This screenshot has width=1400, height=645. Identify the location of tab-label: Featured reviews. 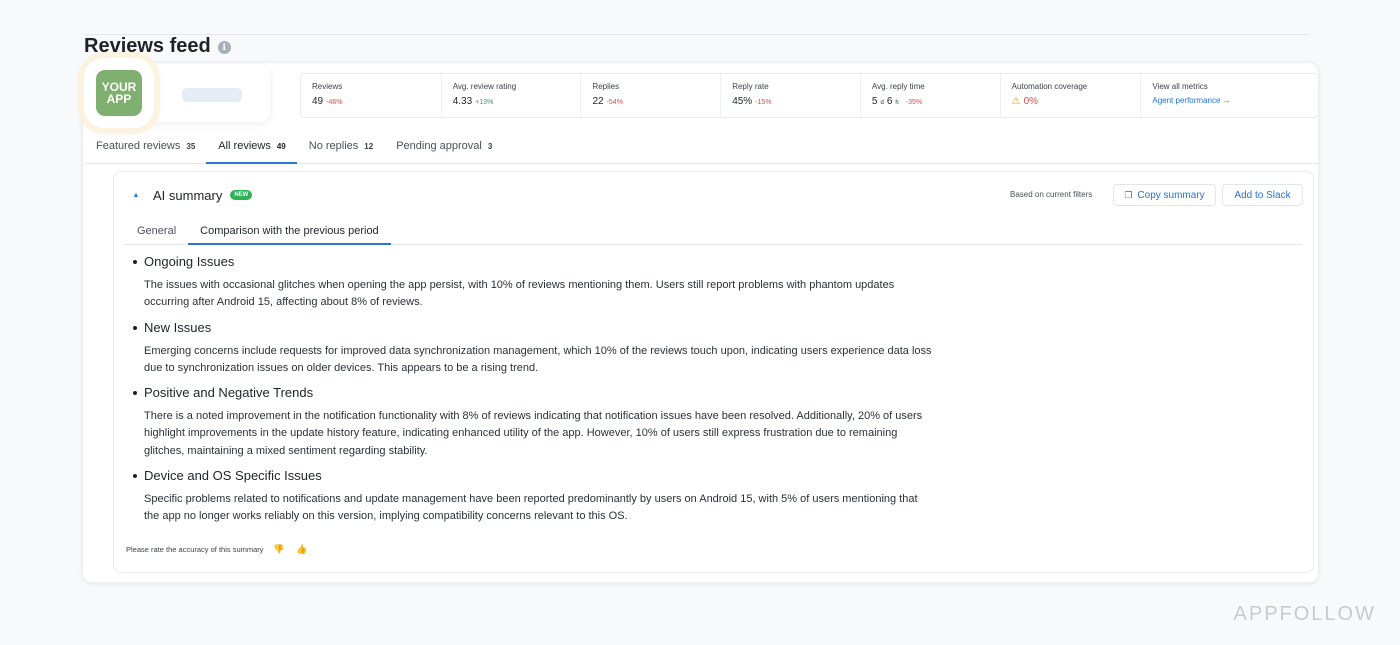
(138, 146).